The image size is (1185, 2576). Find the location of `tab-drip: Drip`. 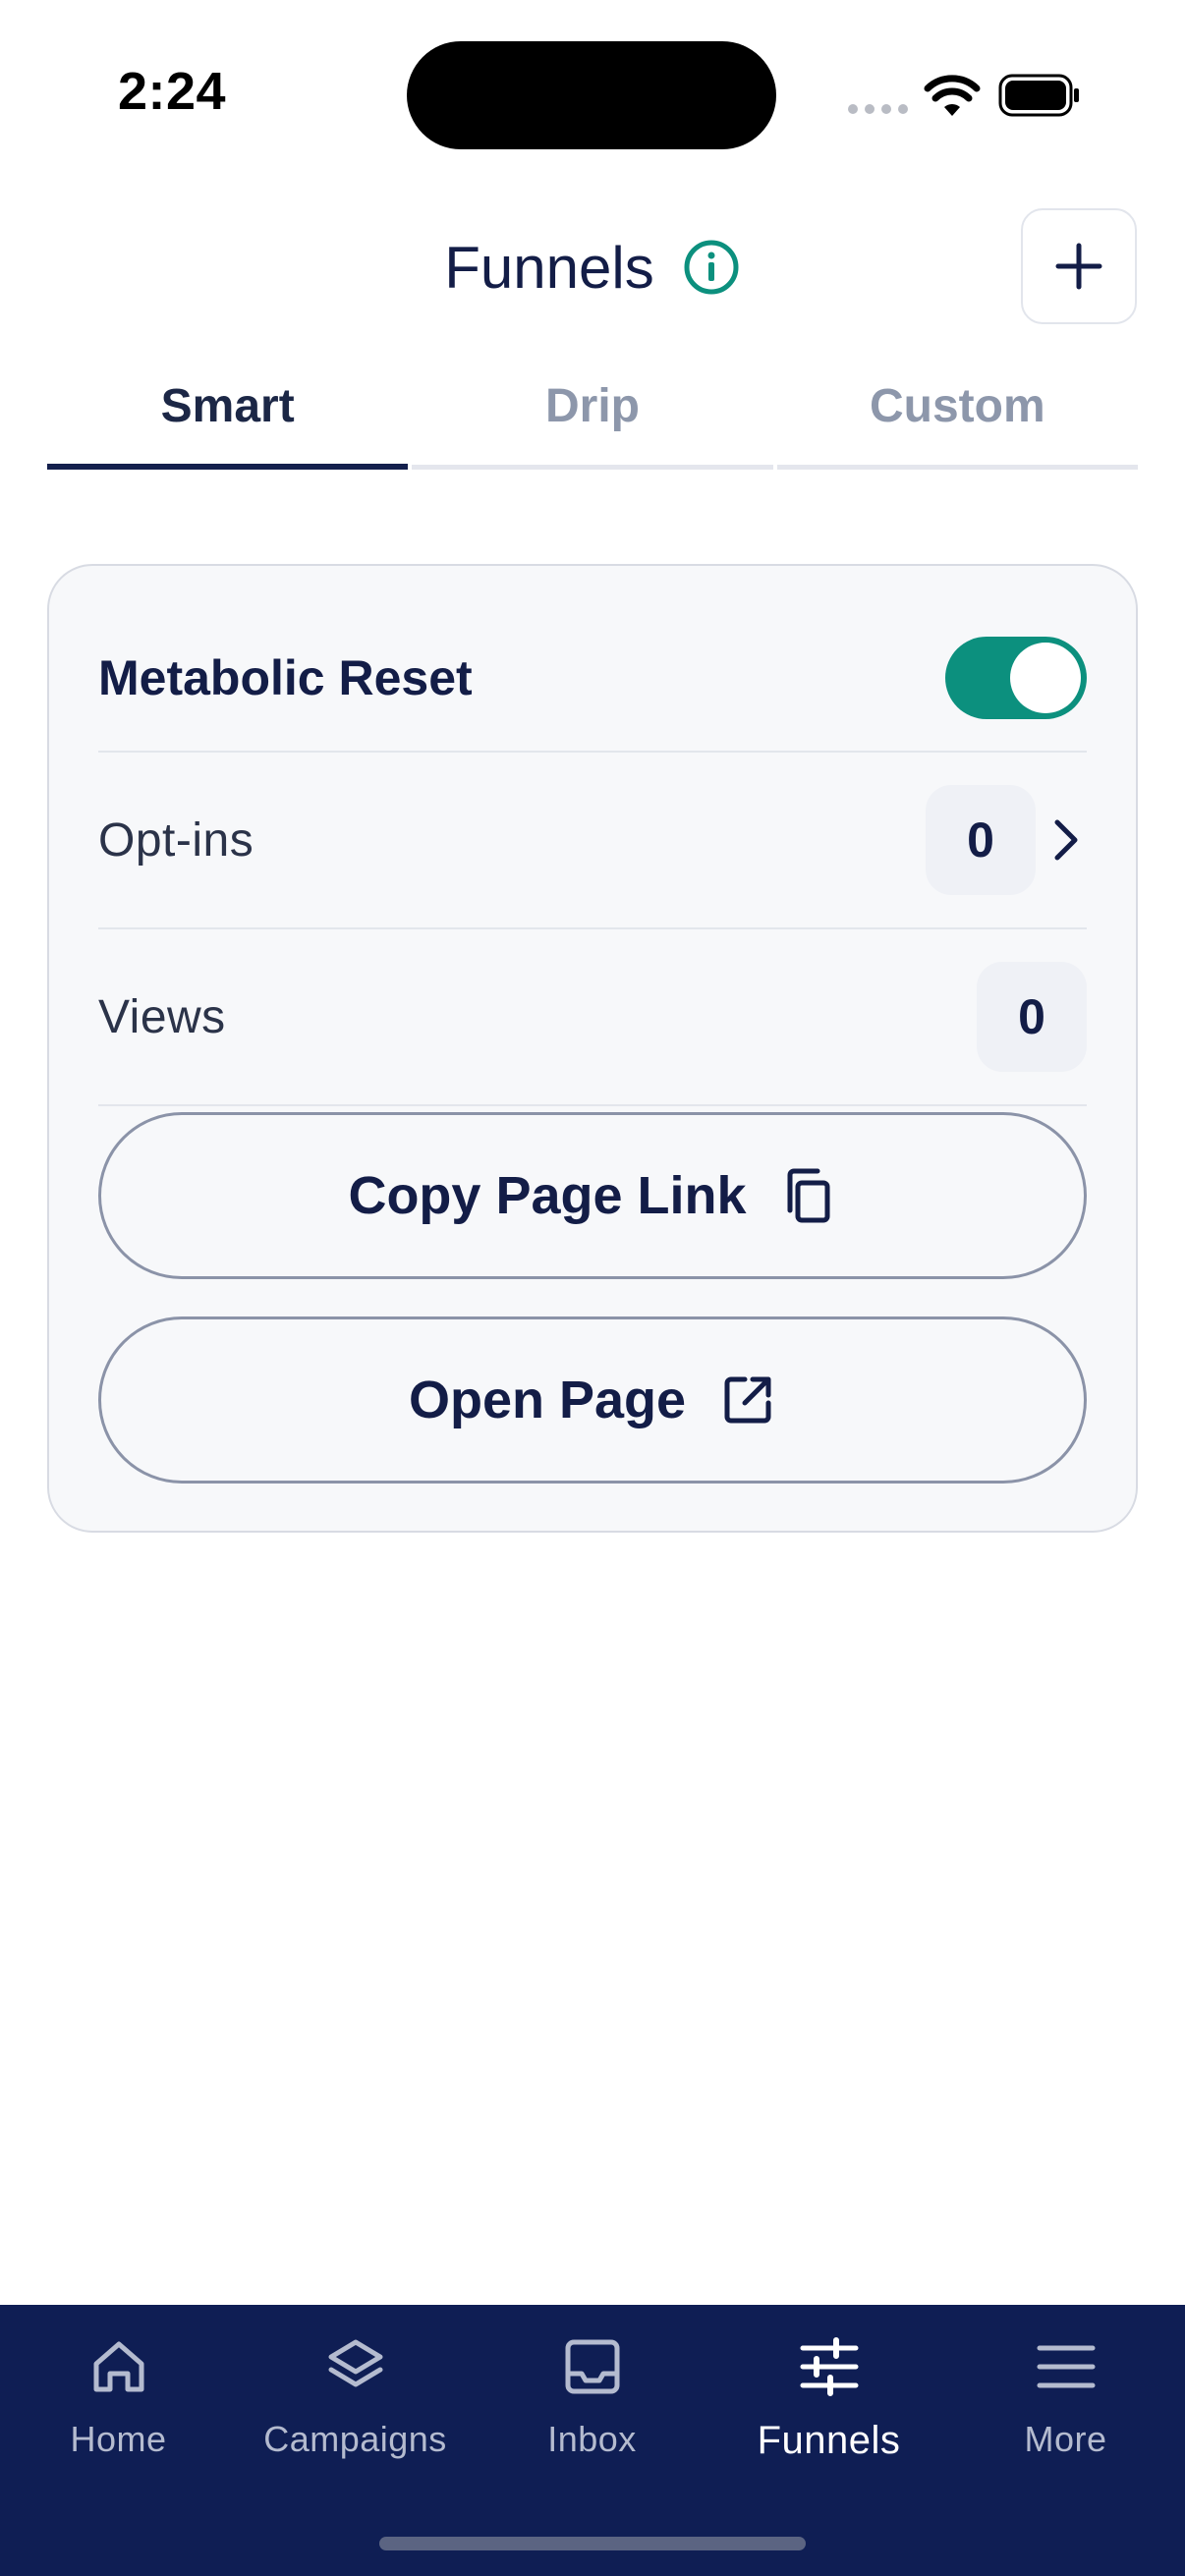

tab-drip: Drip is located at coordinates (592, 417).